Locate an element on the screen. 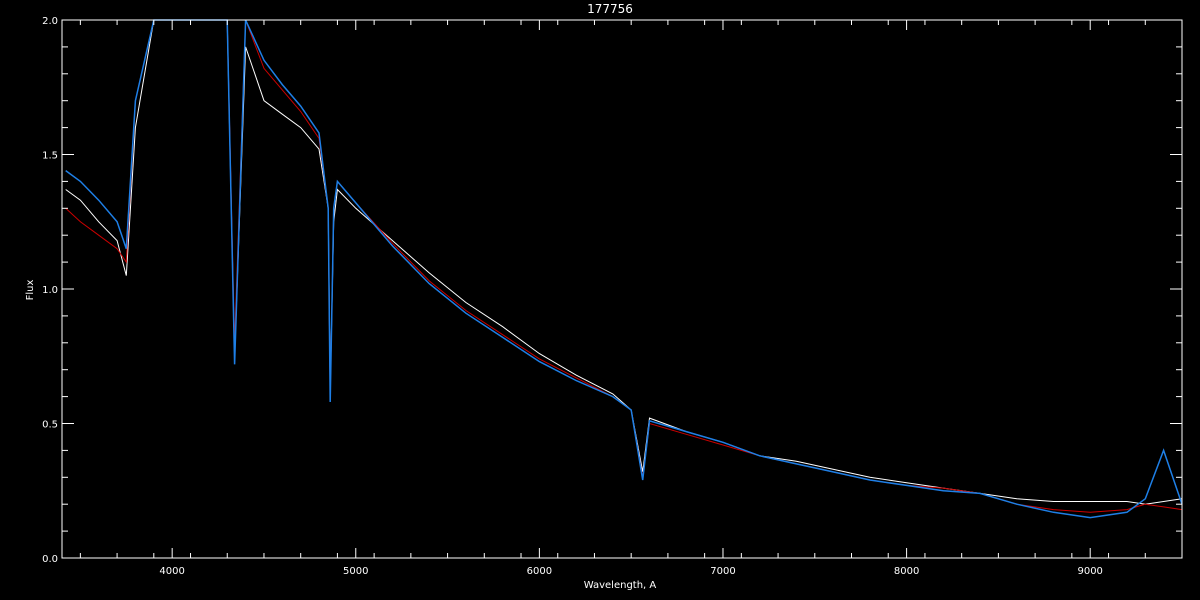  x-tick-label-5000: 5000 is located at coordinates (355, 571).